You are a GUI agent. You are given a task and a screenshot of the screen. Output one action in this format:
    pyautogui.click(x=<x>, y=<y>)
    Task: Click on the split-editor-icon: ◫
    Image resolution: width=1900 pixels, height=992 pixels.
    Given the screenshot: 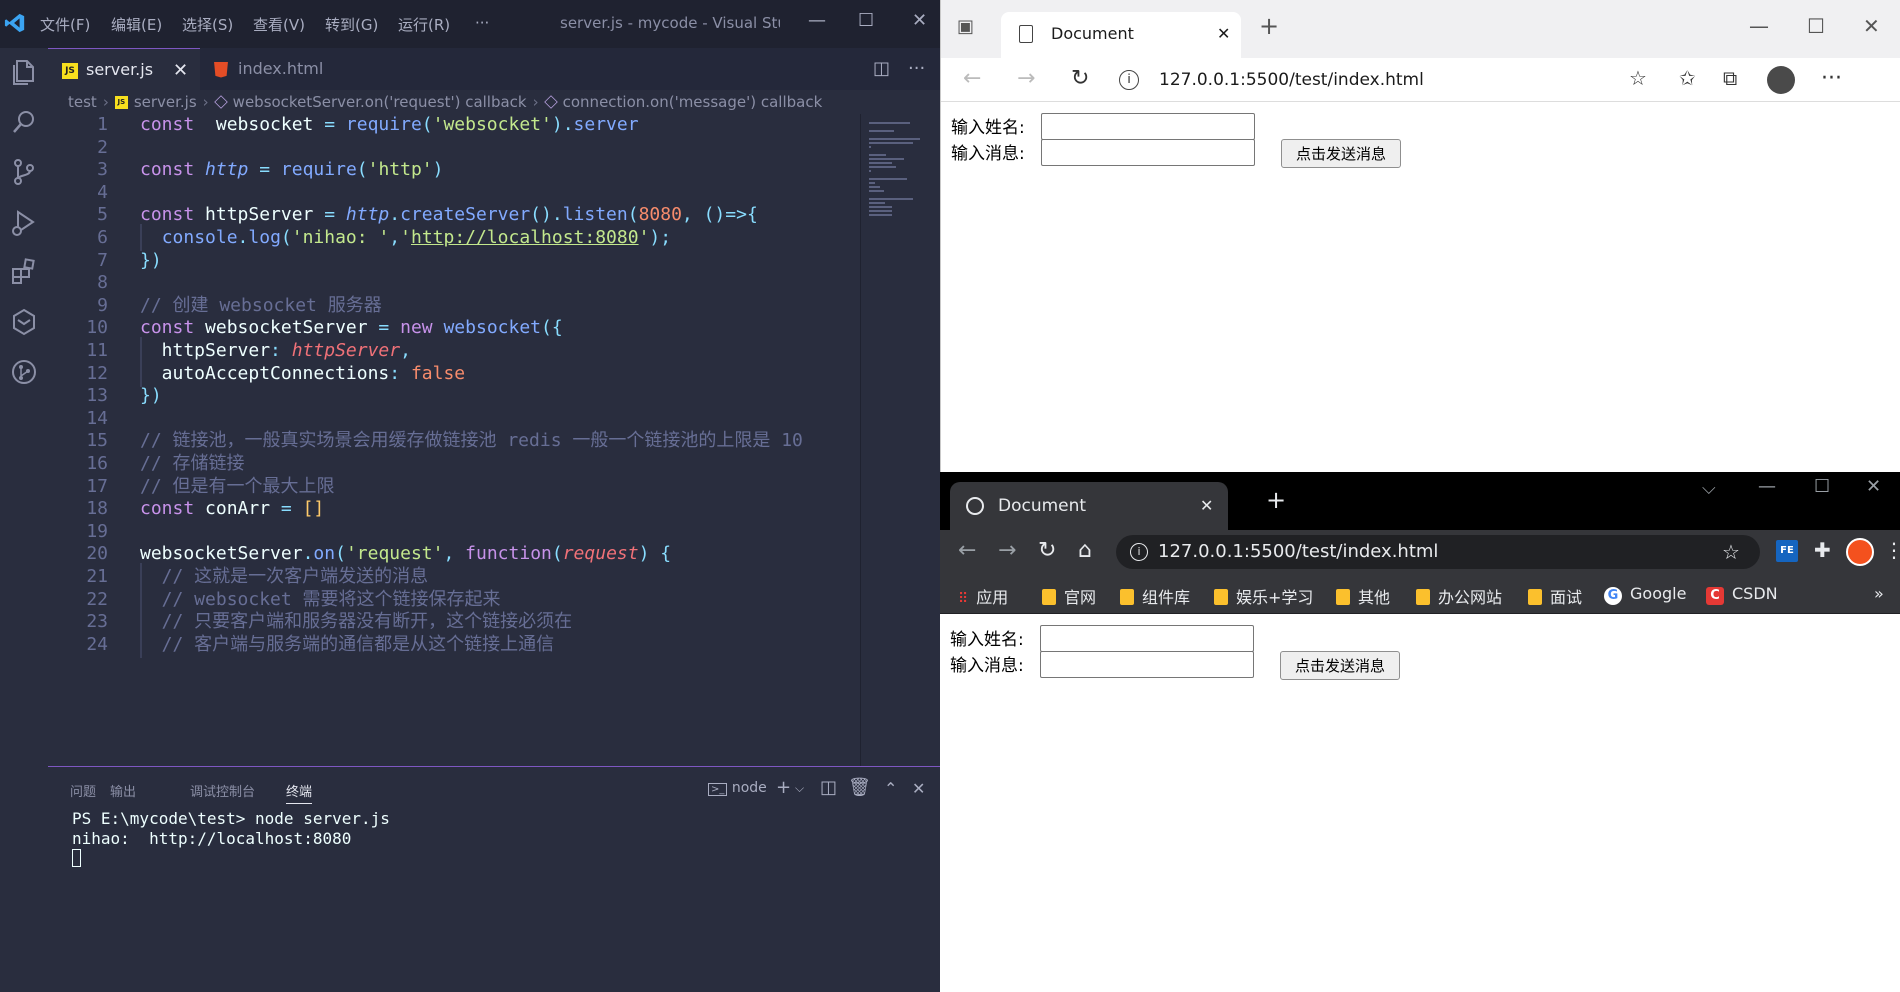 What is the action you would take?
    pyautogui.click(x=881, y=68)
    